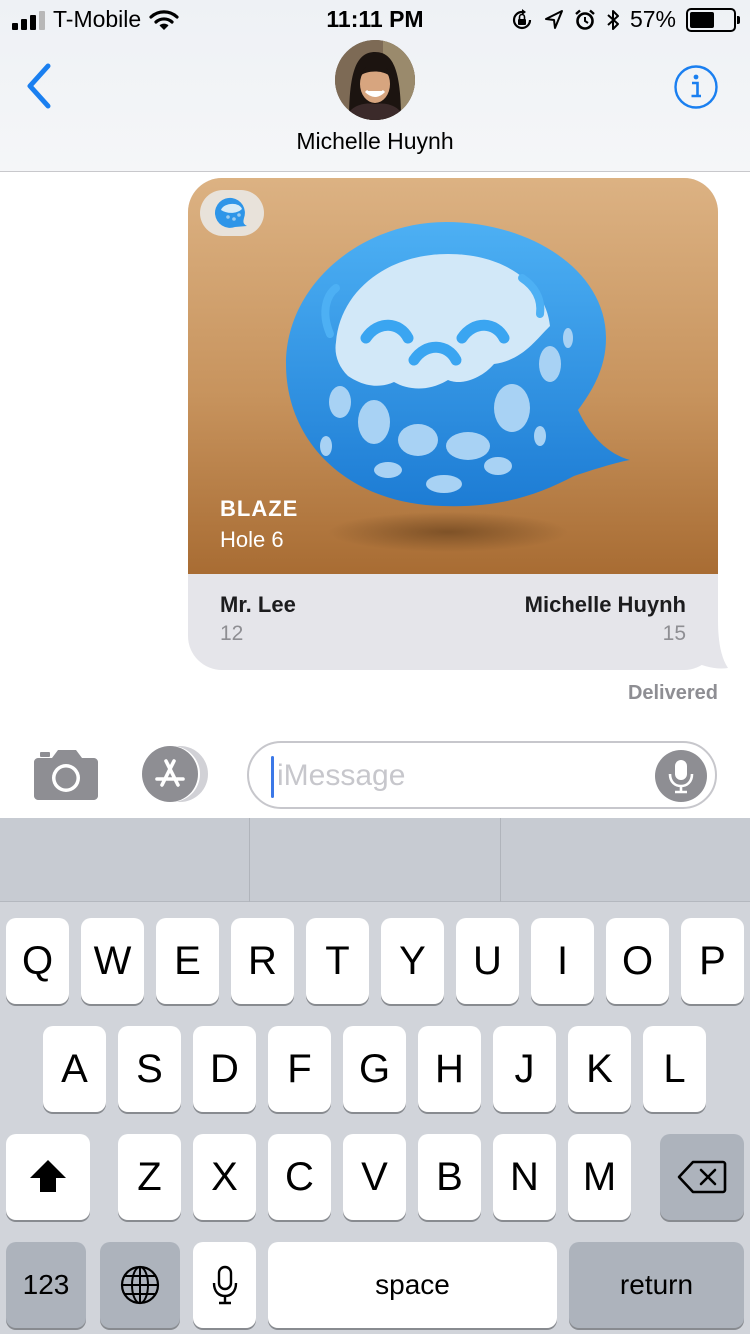  I want to click on info-button, so click(696, 87).